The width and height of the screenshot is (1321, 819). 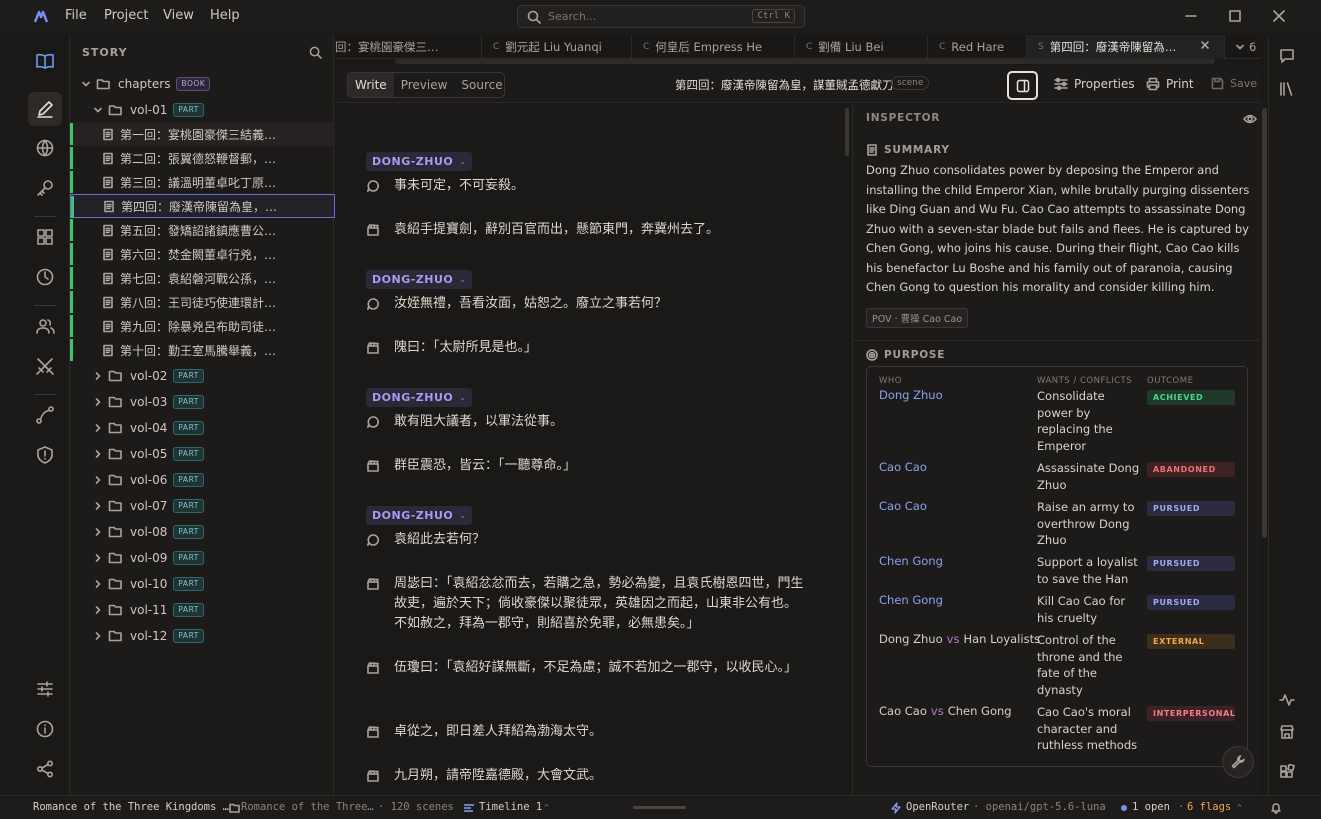 What do you see at coordinates (45, 455) in the screenshot?
I see `shield-icon` at bounding box center [45, 455].